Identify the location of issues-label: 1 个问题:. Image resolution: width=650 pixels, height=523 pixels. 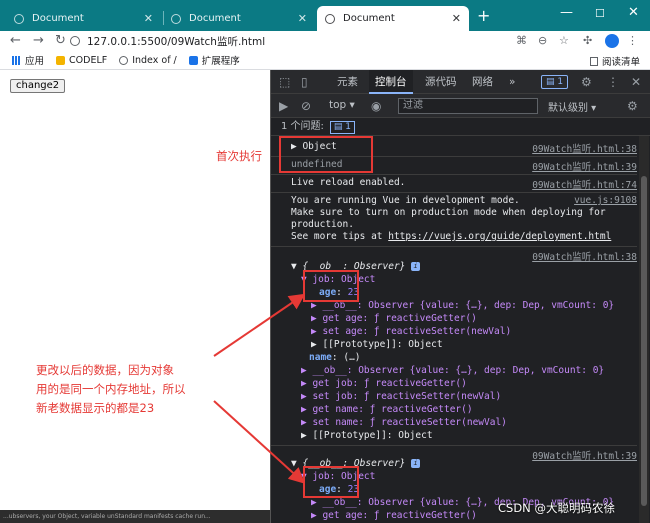
(302, 126).